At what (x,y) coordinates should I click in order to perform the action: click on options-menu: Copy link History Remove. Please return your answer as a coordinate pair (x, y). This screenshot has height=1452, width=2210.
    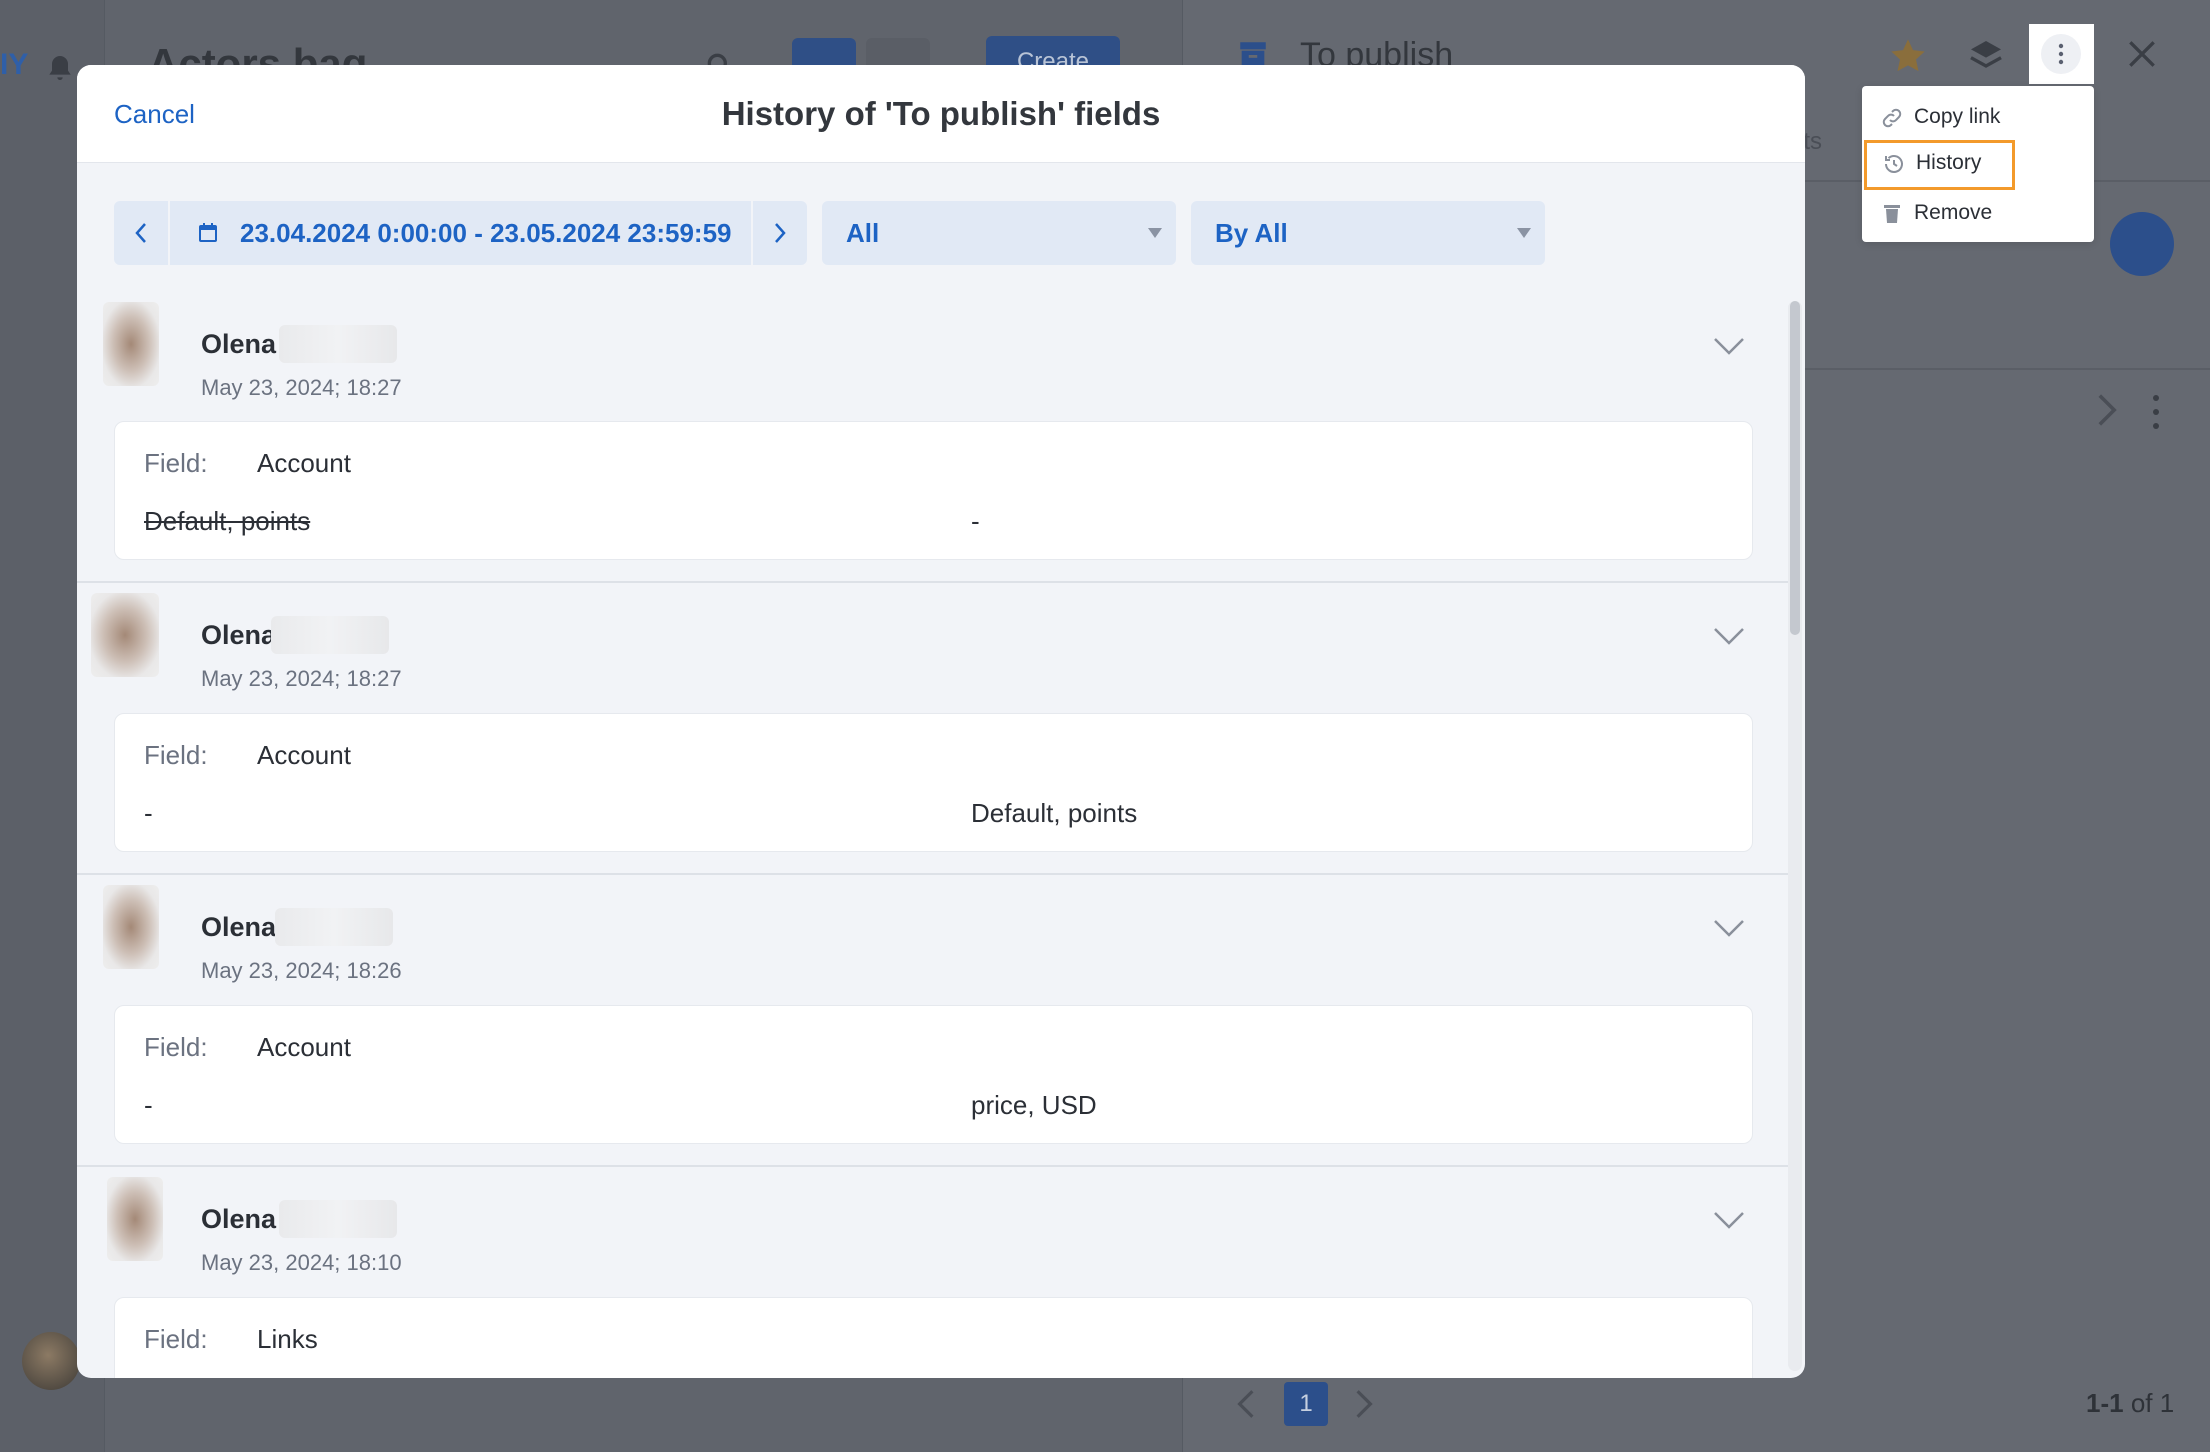
    Looking at the image, I should click on (1978, 164).